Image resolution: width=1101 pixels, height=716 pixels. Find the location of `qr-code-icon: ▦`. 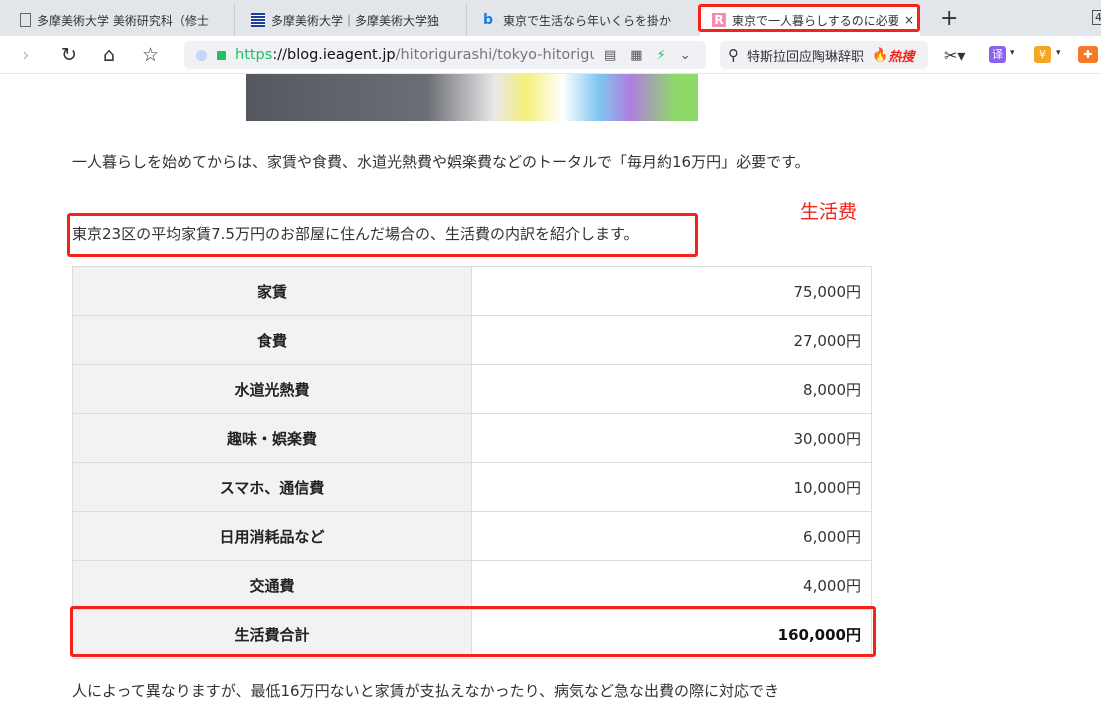

qr-code-icon: ▦ is located at coordinates (636, 55).